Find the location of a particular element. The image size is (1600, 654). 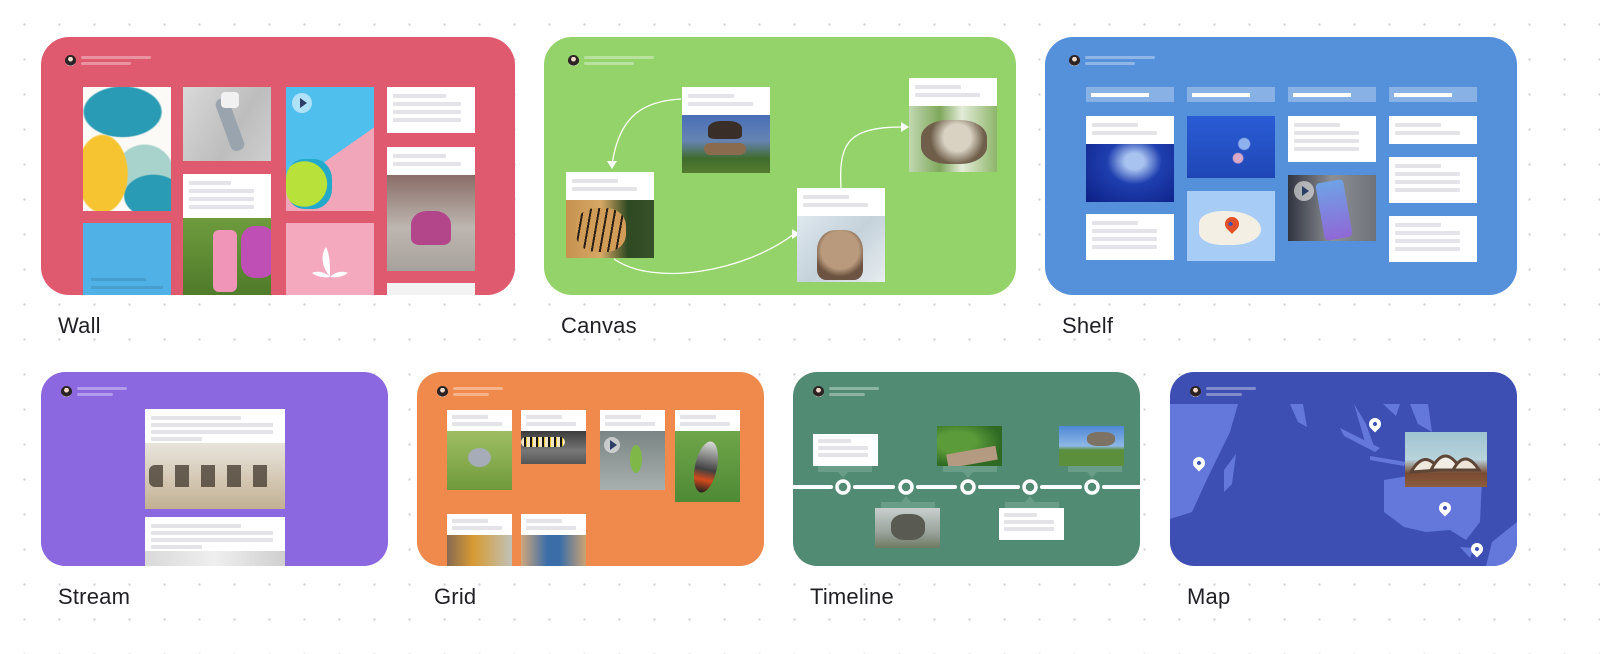

format-tile-map: Map is located at coordinates (1343, 497).